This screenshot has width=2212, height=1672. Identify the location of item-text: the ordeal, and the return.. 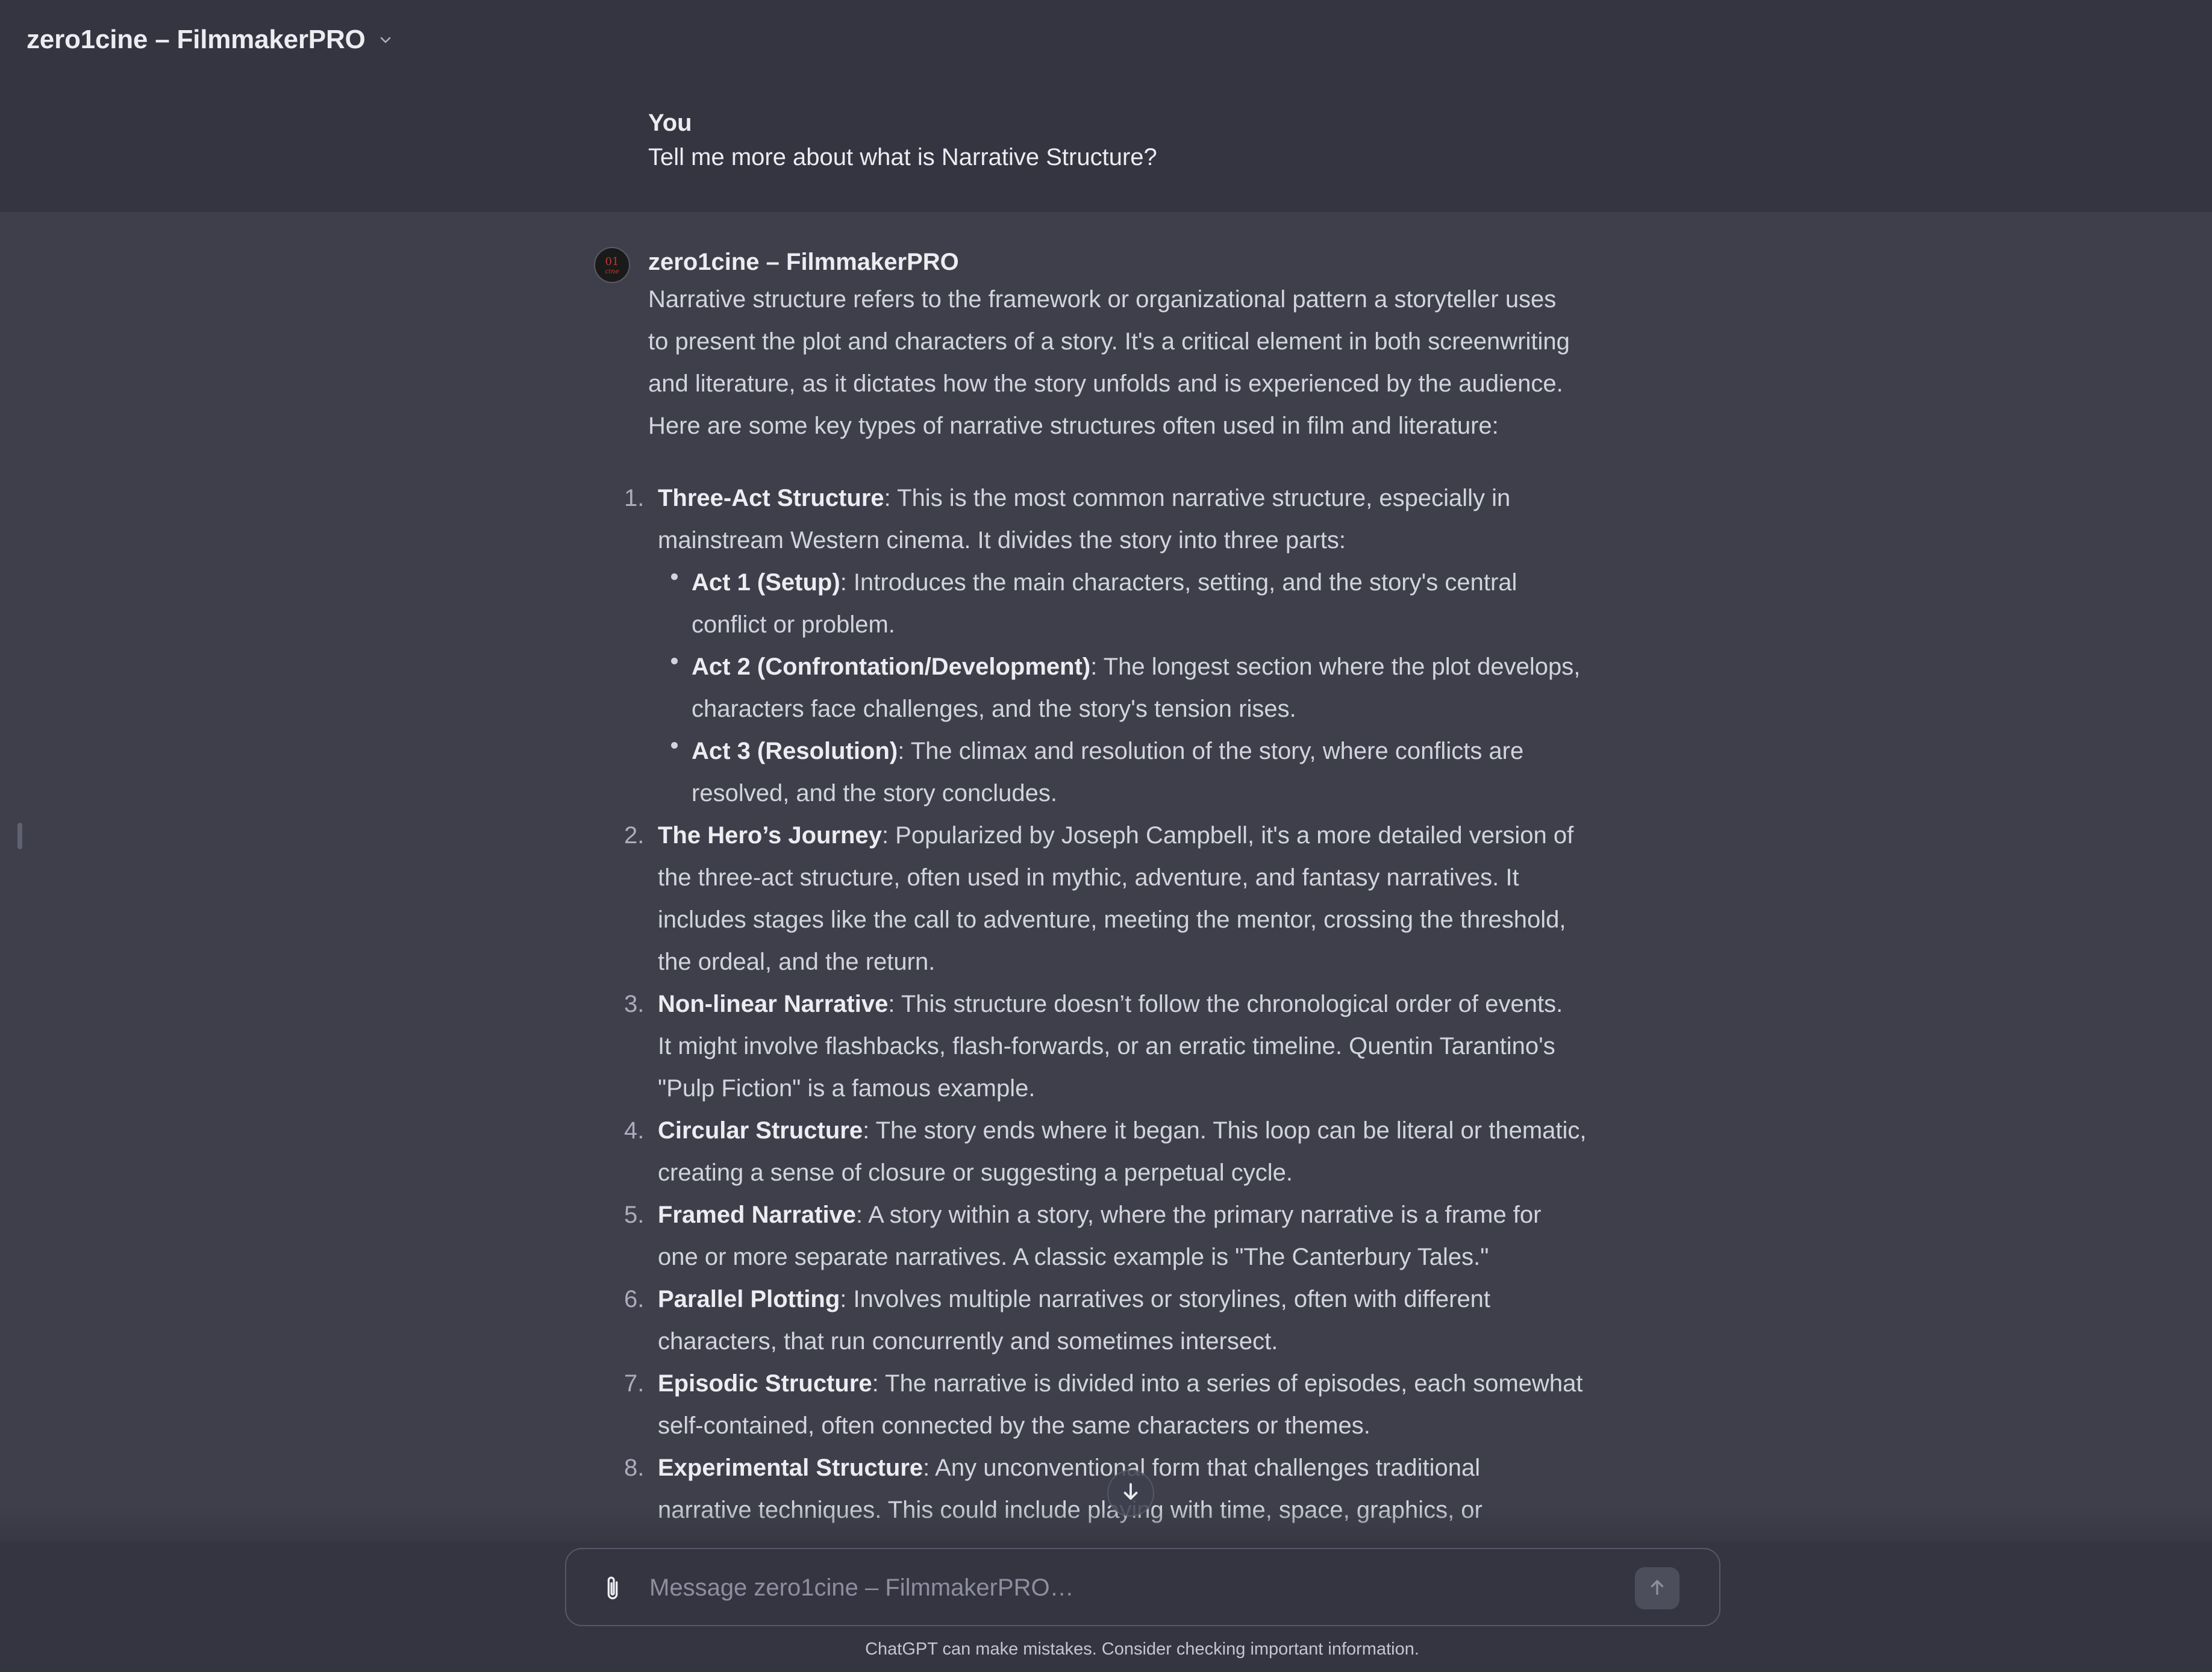
(797, 962).